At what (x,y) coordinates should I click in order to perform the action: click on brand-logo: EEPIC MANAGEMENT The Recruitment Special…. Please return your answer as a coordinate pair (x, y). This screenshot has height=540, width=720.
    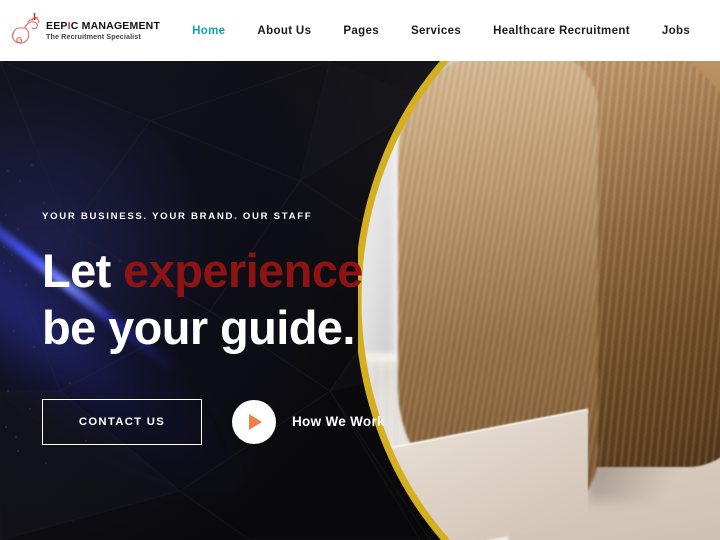
    Looking at the image, I should click on (84, 31).